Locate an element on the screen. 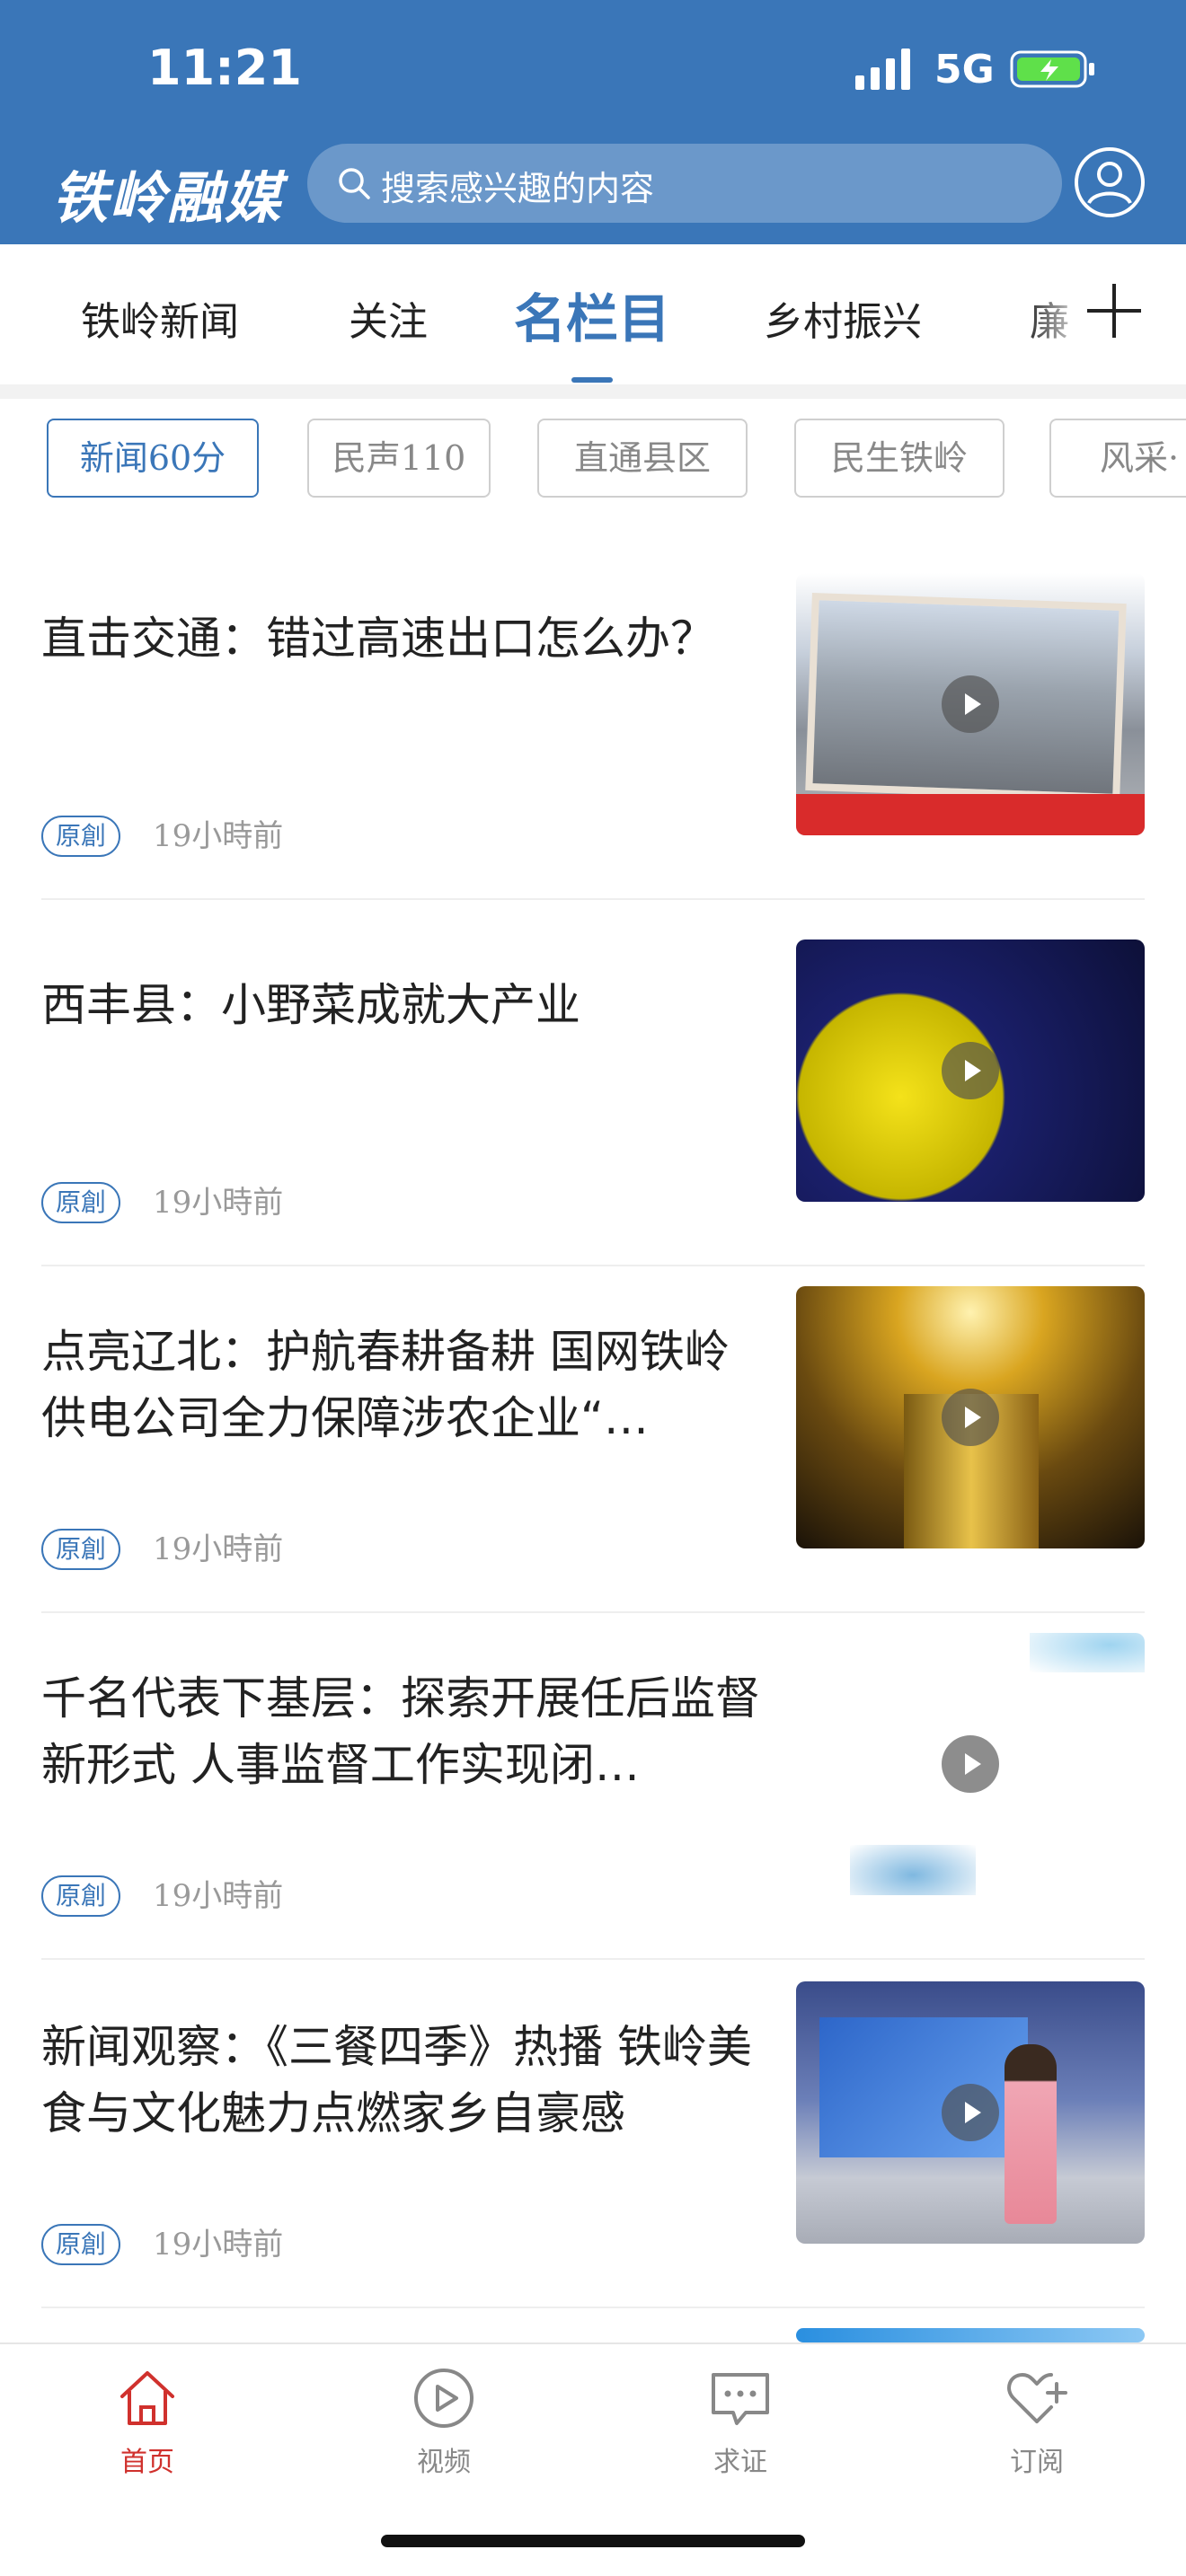  section-divider is located at coordinates (593, 391).